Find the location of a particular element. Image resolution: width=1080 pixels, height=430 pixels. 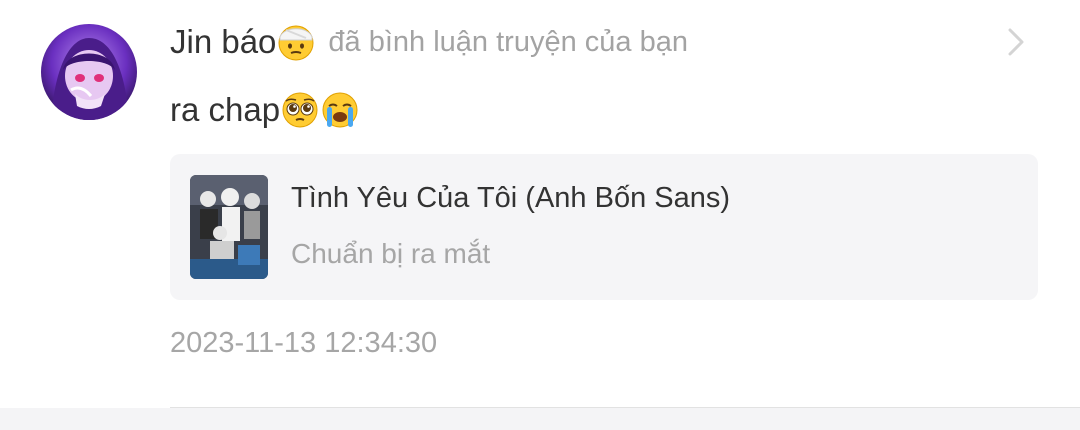

action-text: đã bình luận truyện của bạn is located at coordinates (508, 41).